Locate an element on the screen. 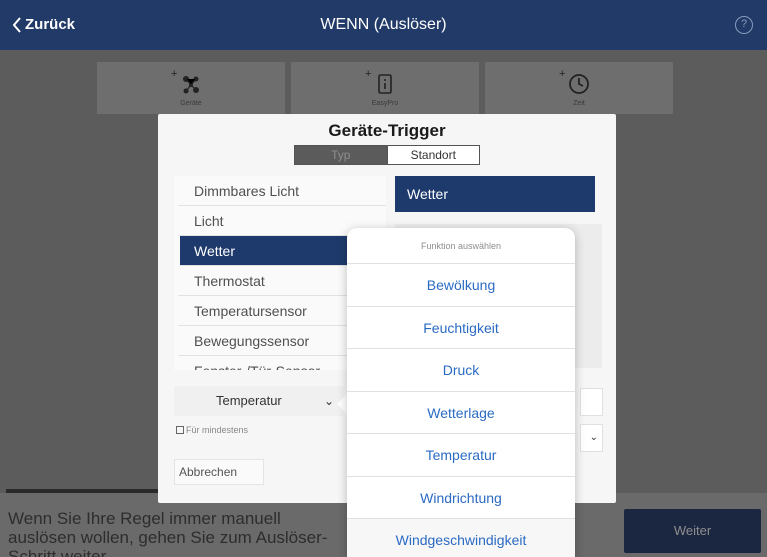 The image size is (767, 557). popover-header: Funktion auswählen is located at coordinates (461, 246).